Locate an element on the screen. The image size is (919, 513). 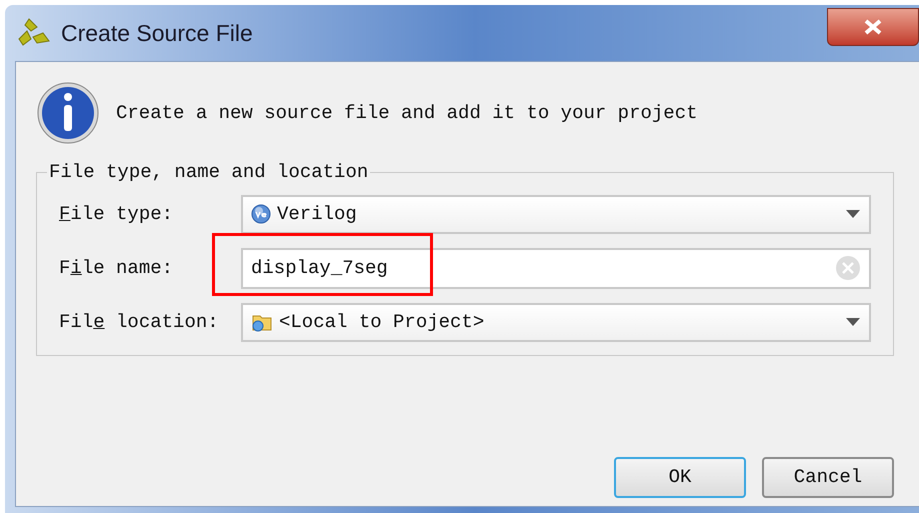
dropdown-value: Verilog is located at coordinates (317, 214).